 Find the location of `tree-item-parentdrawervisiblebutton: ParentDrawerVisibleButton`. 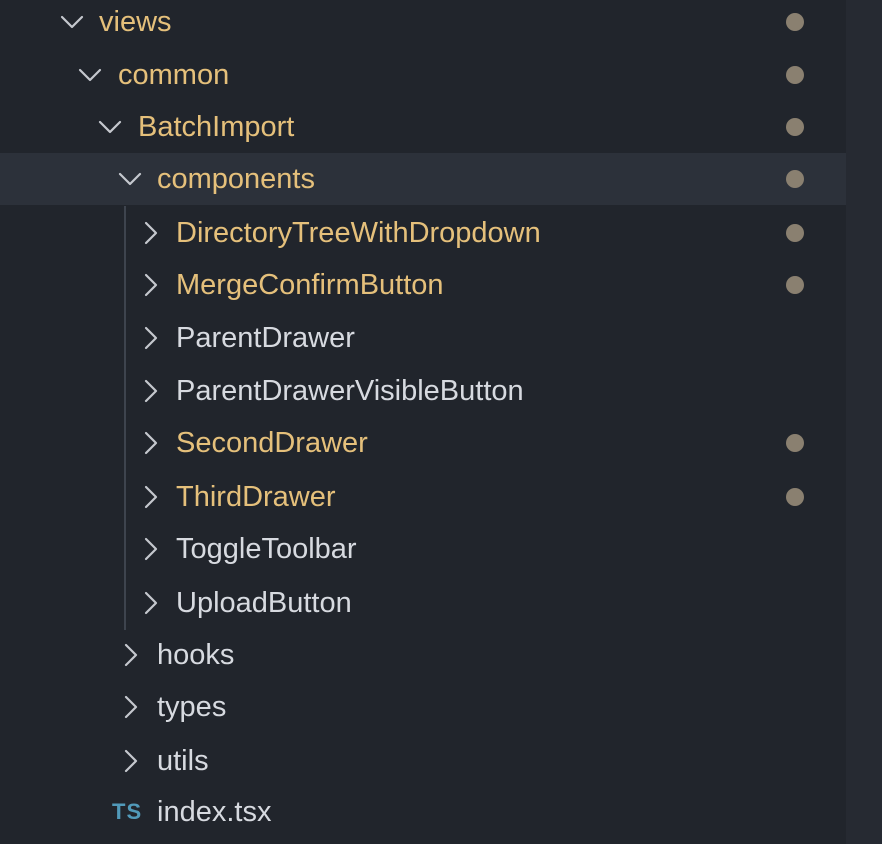

tree-item-parentdrawervisiblebutton: ParentDrawerVisibleButton is located at coordinates (423, 391).